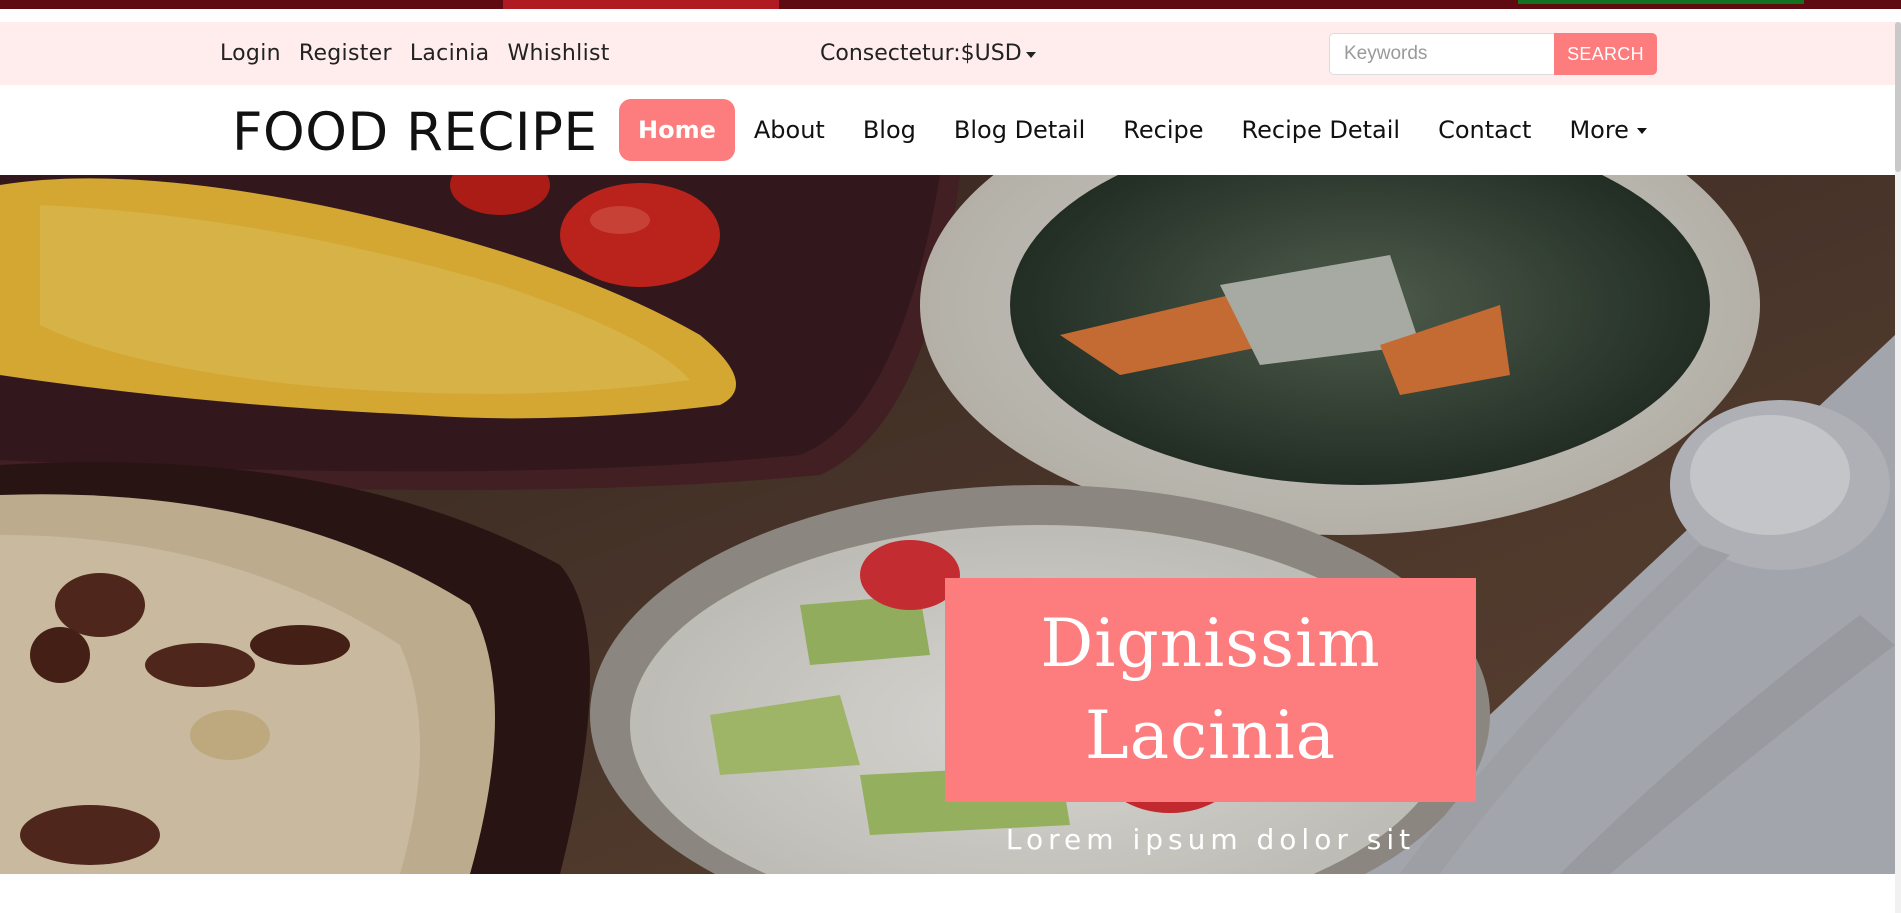 The image size is (1901, 913). I want to click on nav-item-about: About, so click(789, 130).